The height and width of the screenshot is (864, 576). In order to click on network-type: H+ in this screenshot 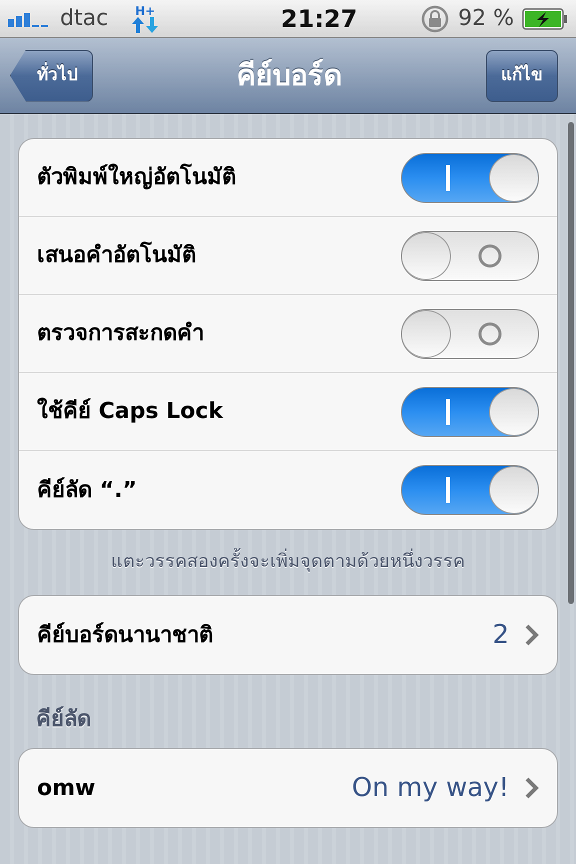, I will do `click(145, 10)`.